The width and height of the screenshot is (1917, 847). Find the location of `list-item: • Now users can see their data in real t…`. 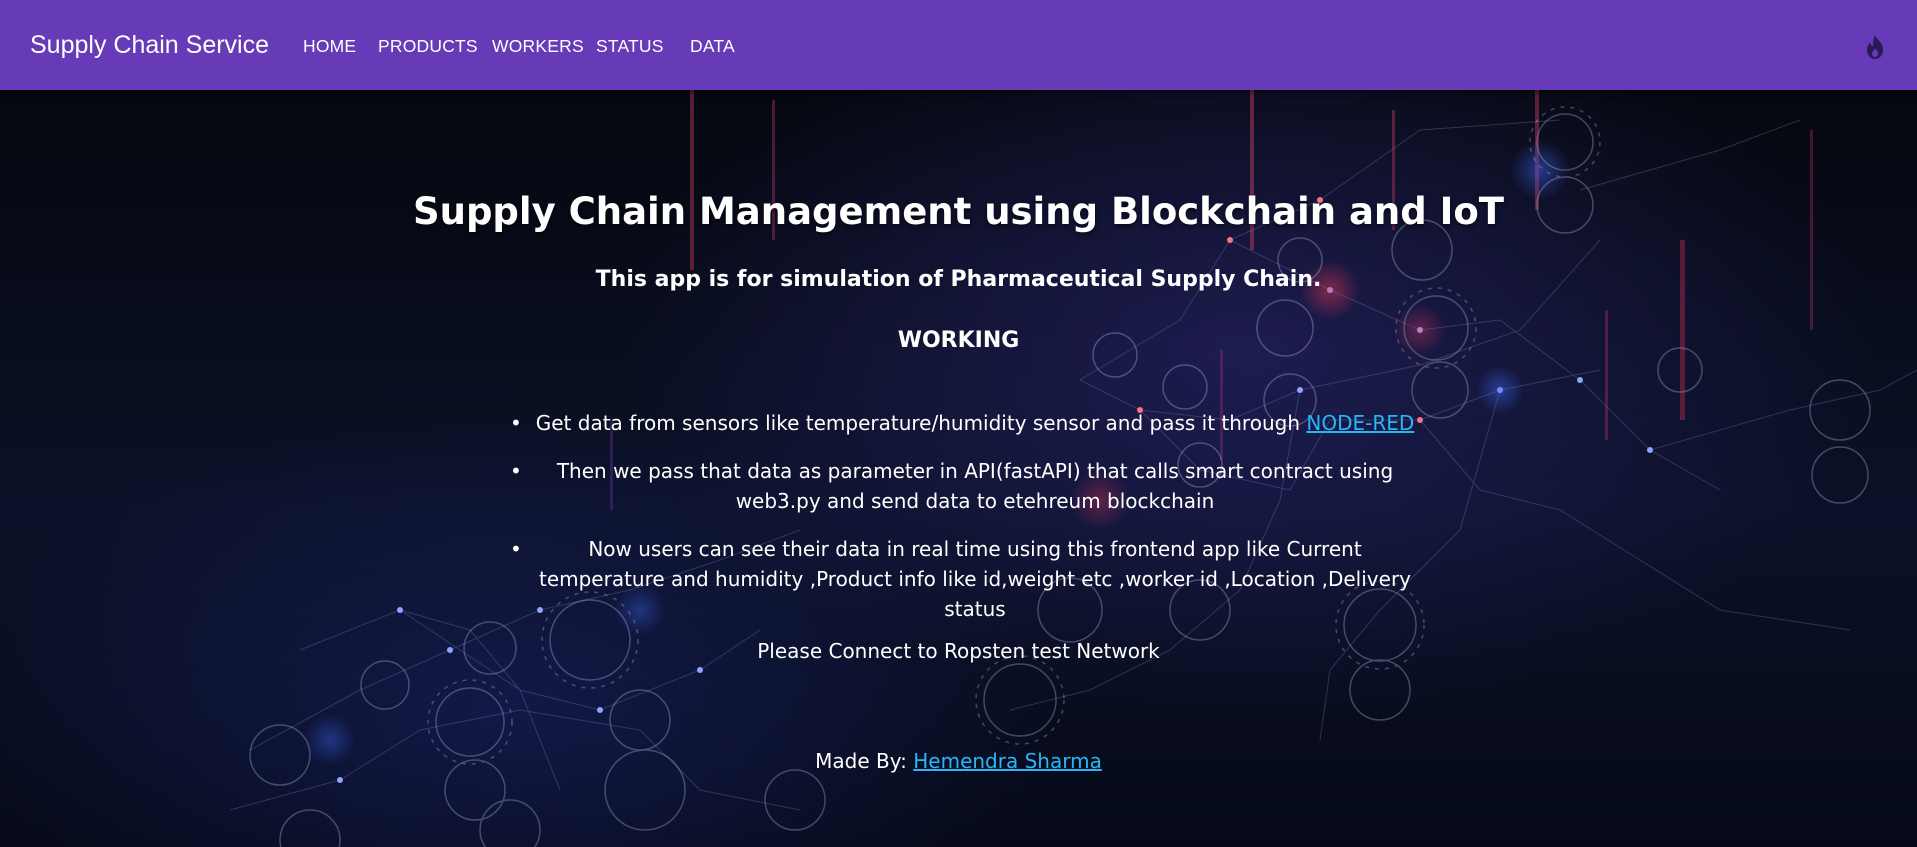

list-item: • Now users can see their data in real t… is located at coordinates (970, 579).